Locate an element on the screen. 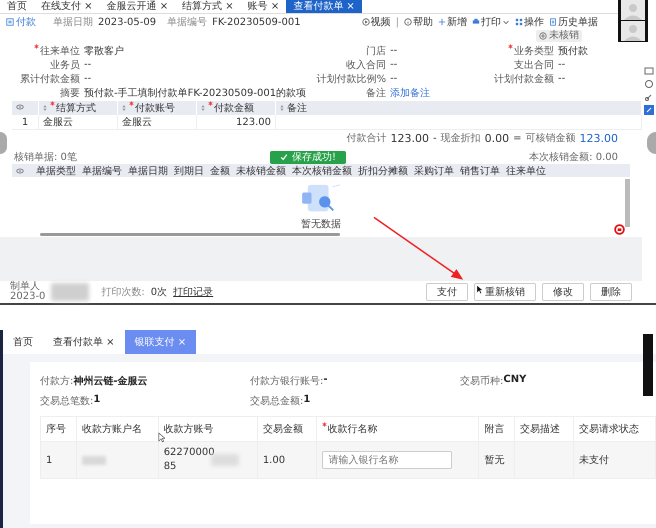  grid-icon is located at coordinates (519, 22).